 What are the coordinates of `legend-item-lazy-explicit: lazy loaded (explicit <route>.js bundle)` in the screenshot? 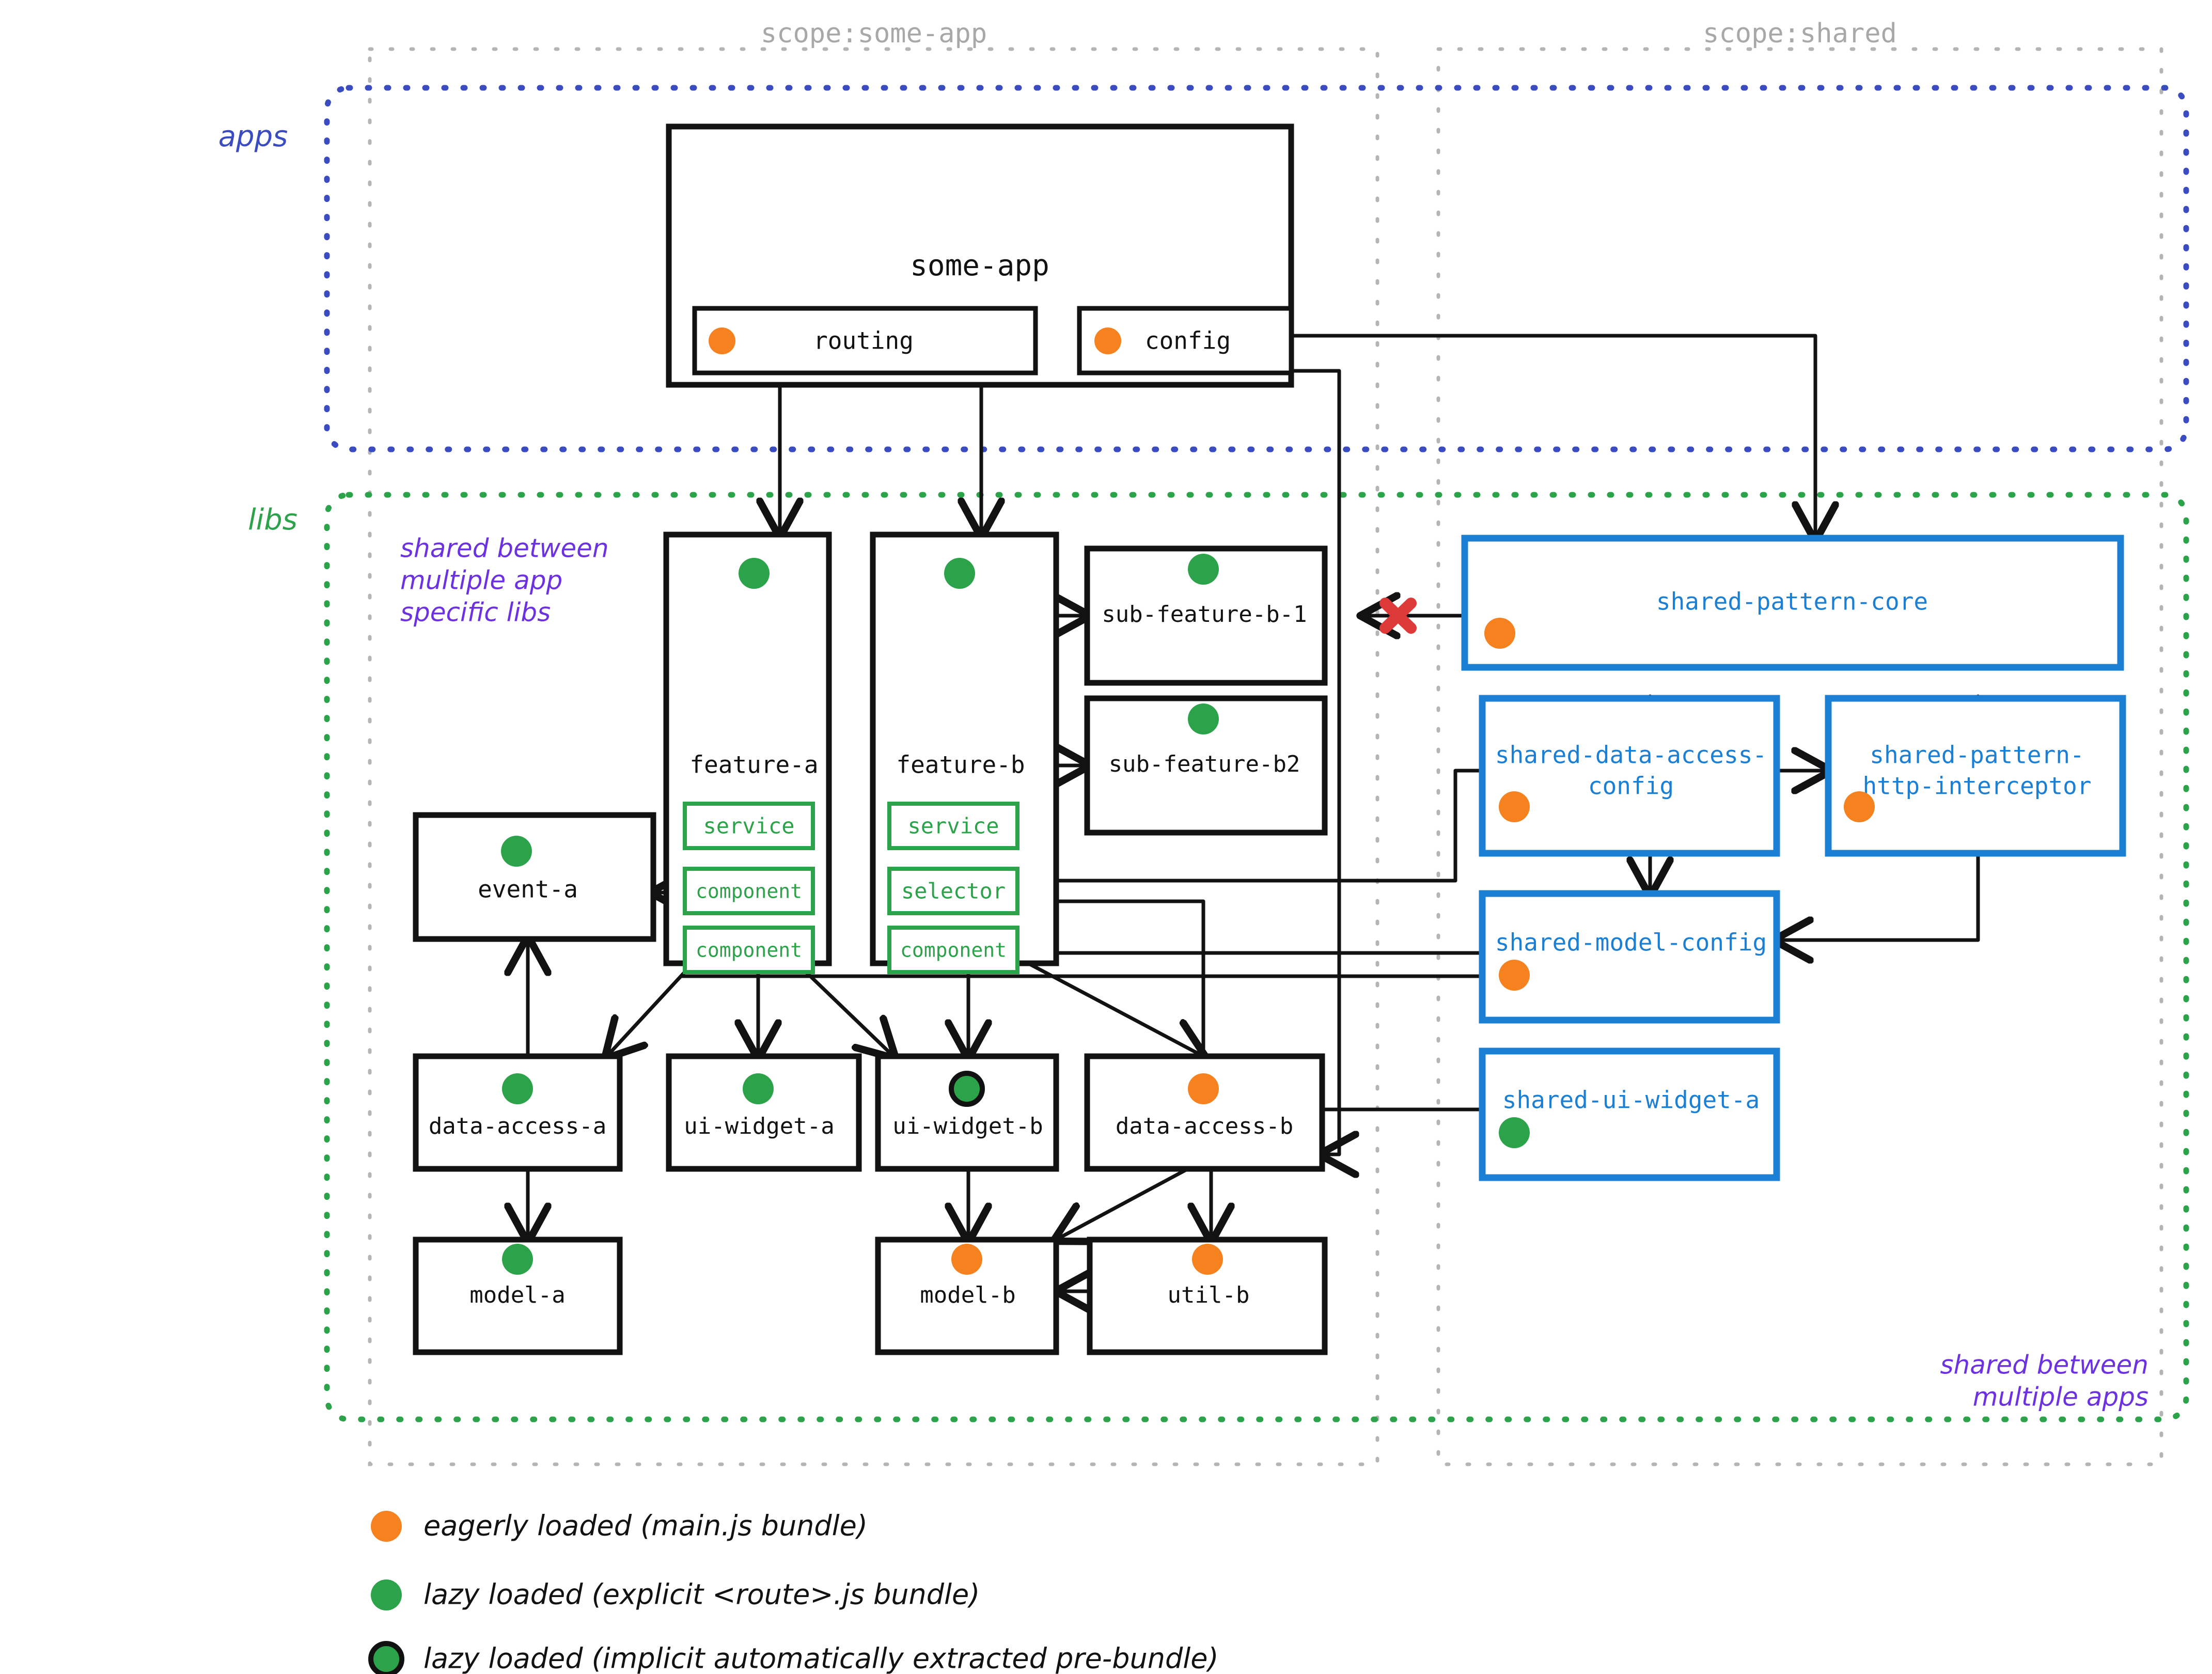 It's located at (676, 1594).